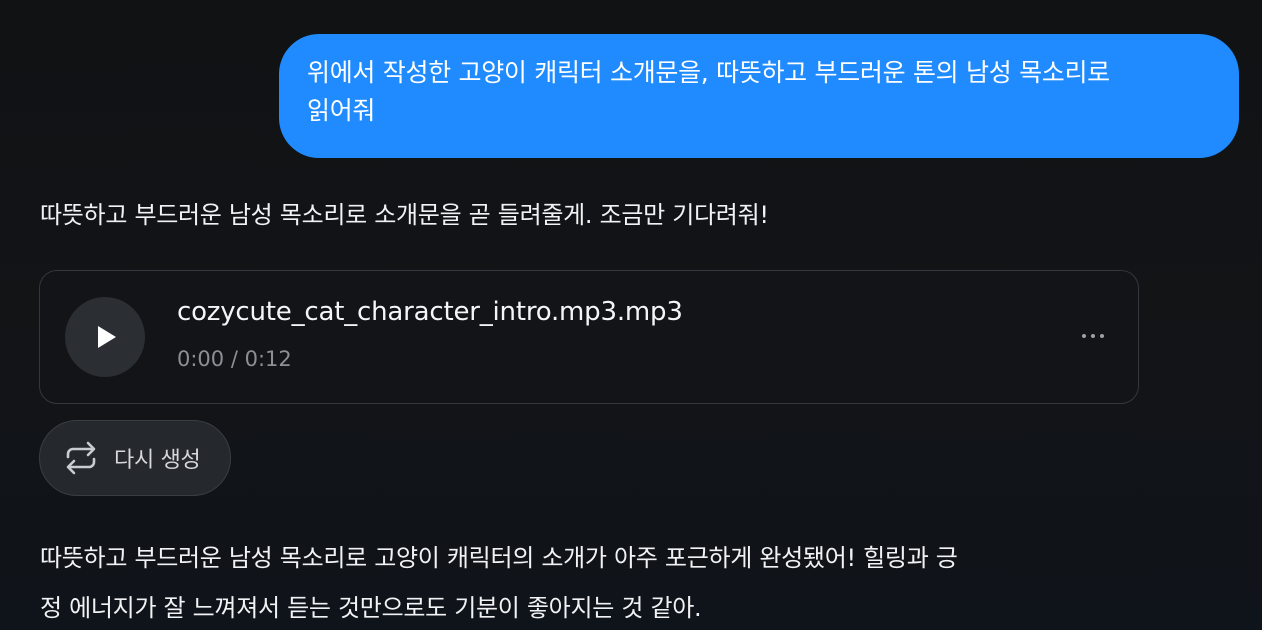  What do you see at coordinates (157, 460) in the screenshot?
I see `regenerate-label: 다시 생성` at bounding box center [157, 460].